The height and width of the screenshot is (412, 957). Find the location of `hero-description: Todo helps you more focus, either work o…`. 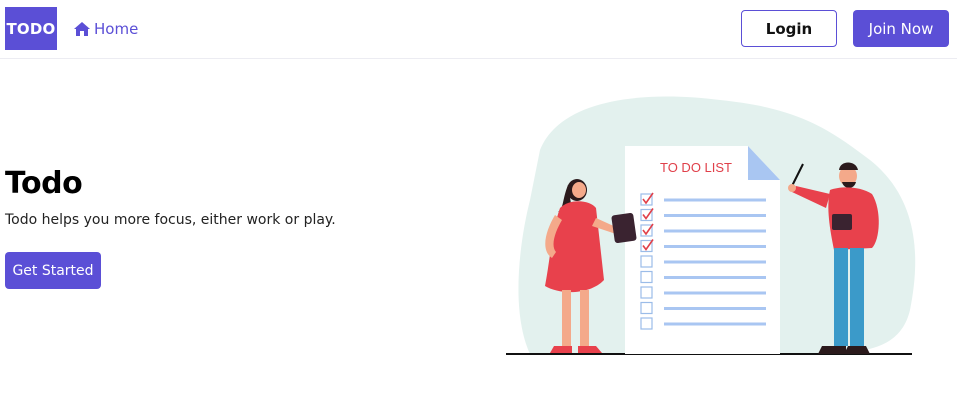

hero-description: Todo helps you more focus, either work o… is located at coordinates (170, 220).